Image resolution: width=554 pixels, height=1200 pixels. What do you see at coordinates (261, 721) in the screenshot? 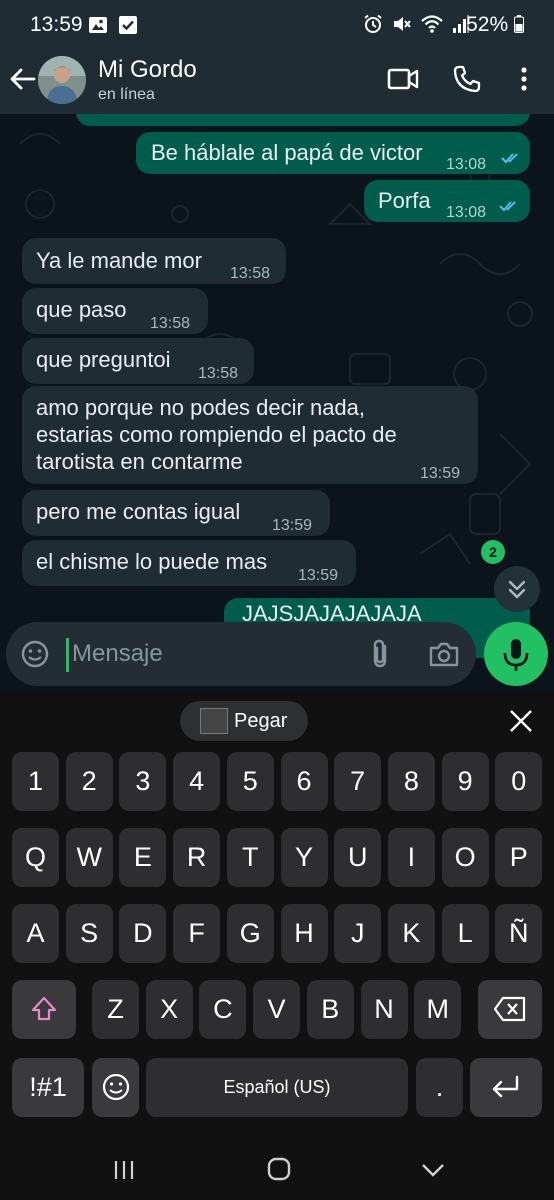
I see `paste-label: Pegar` at bounding box center [261, 721].